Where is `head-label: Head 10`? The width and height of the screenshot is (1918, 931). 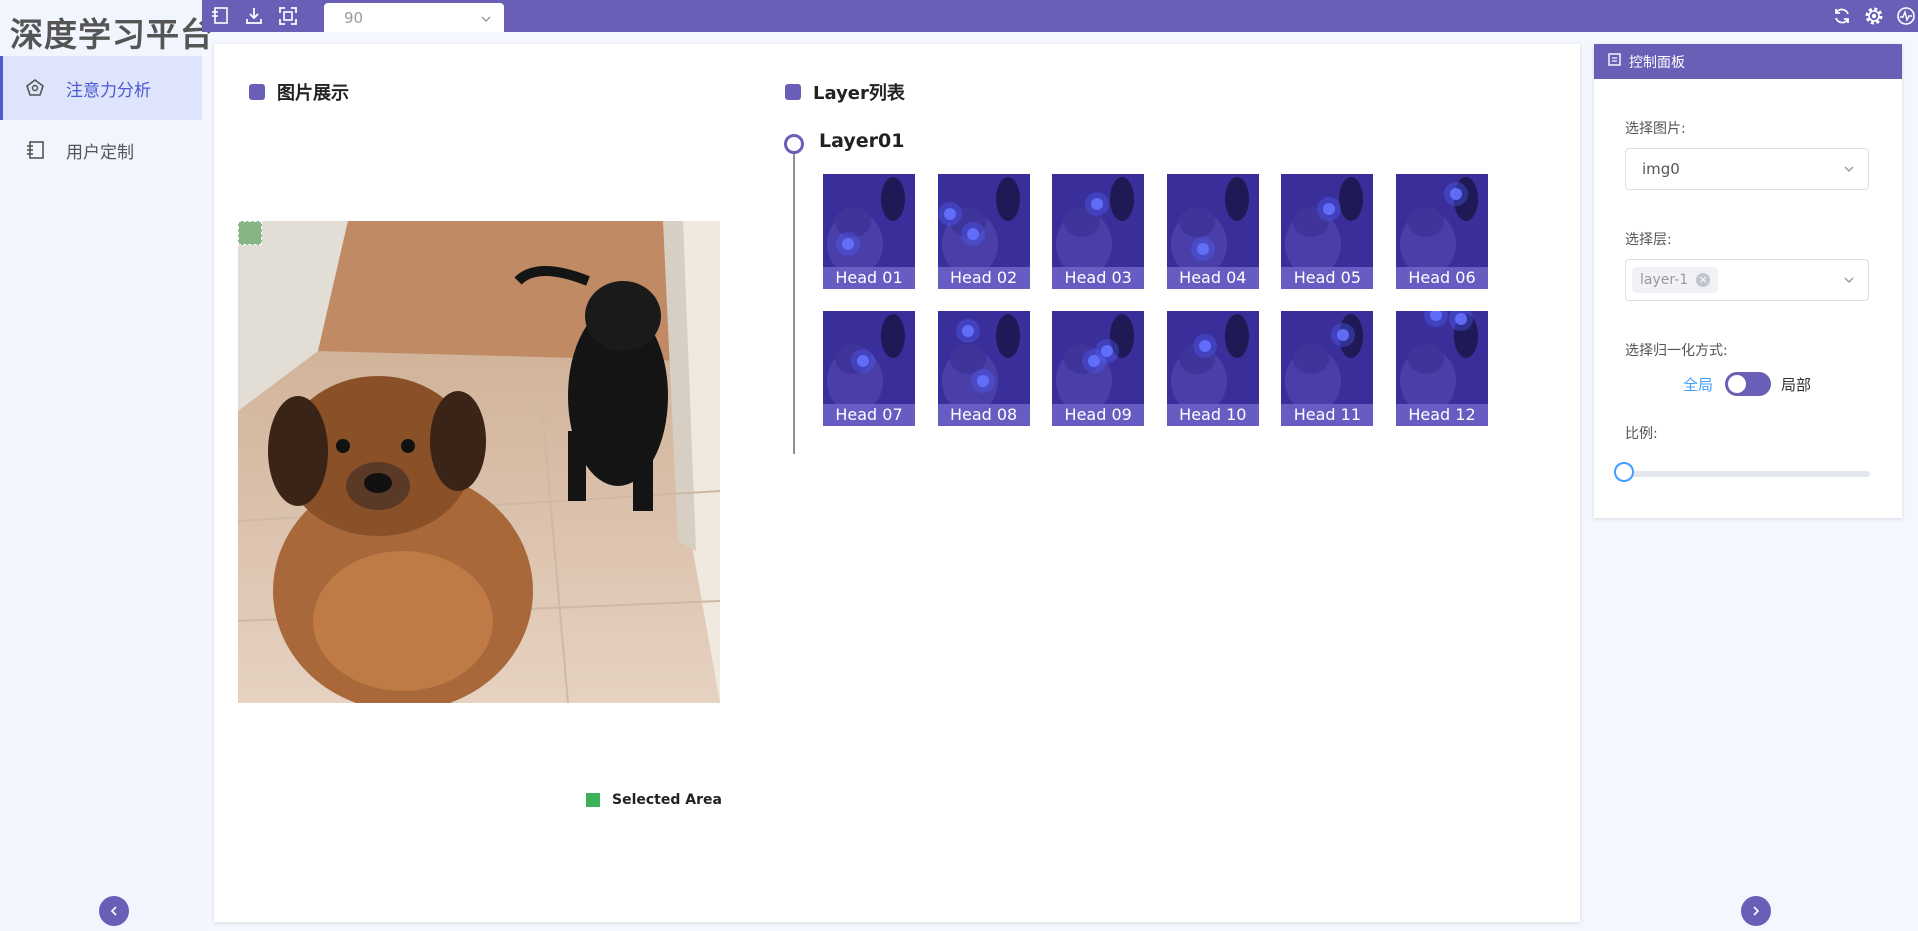
head-label: Head 10 is located at coordinates (1212, 415).